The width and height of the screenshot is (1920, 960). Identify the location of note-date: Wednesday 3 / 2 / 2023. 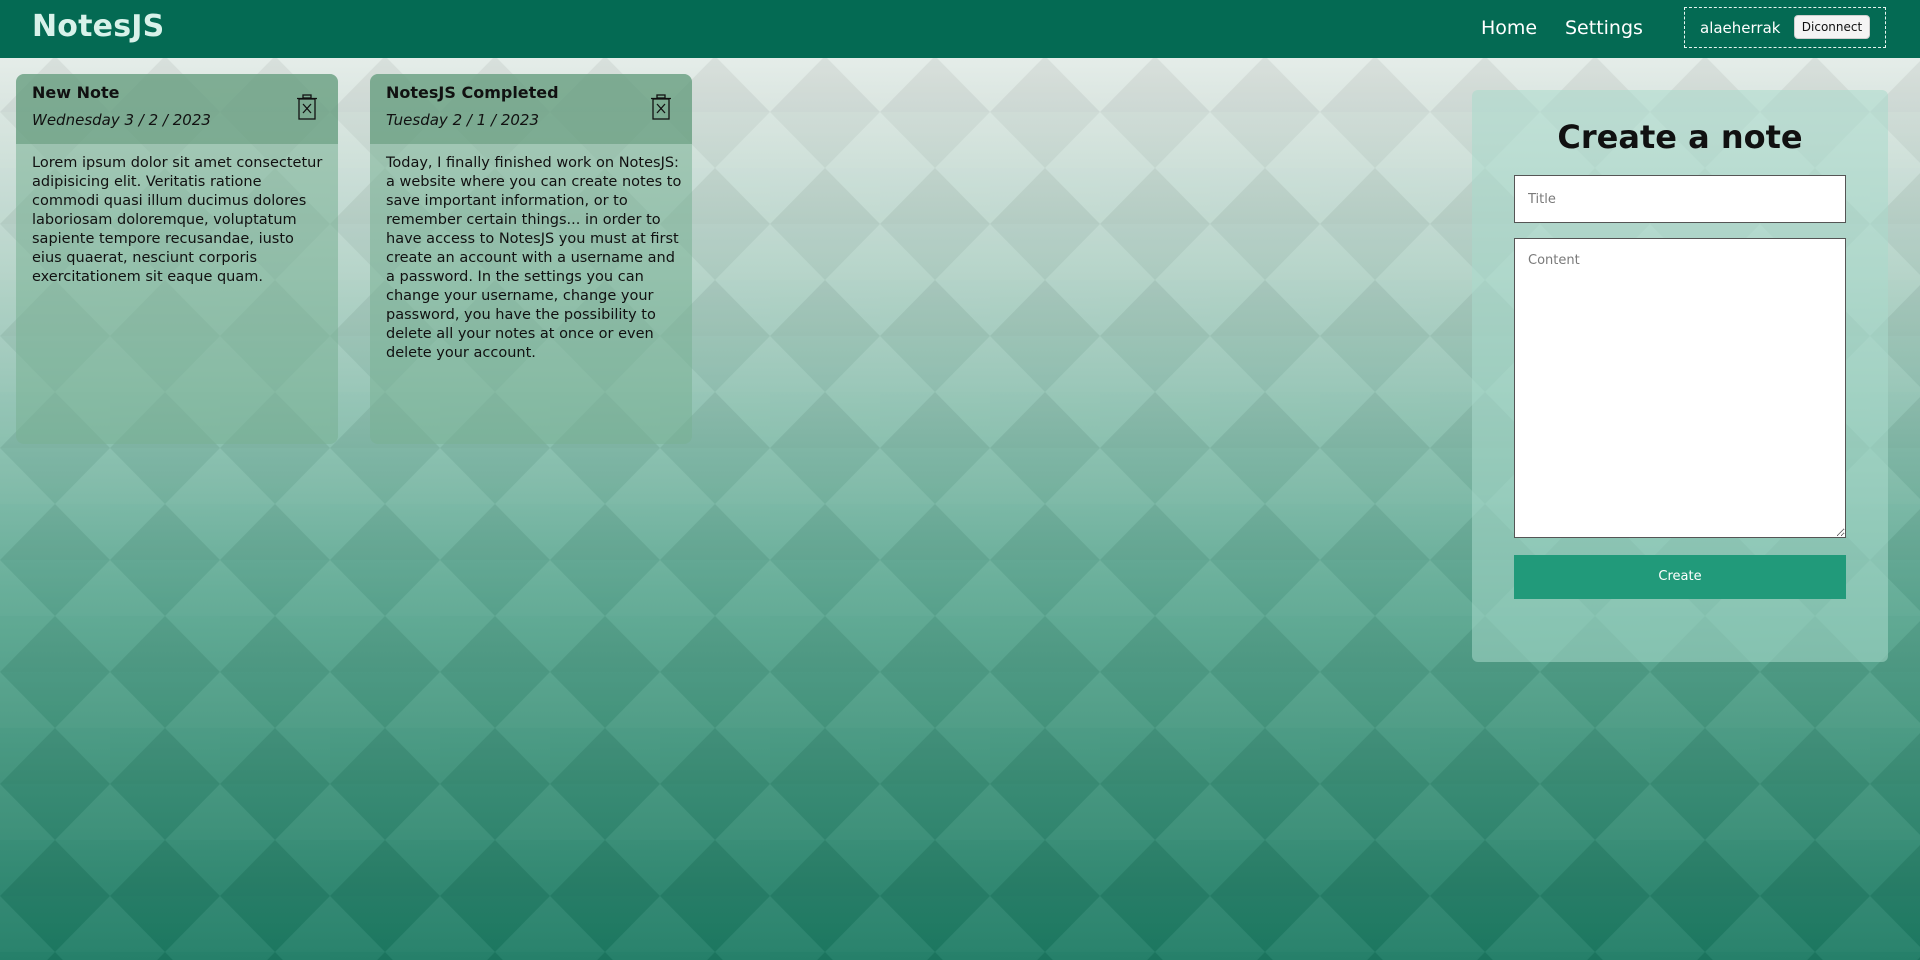
(121, 120).